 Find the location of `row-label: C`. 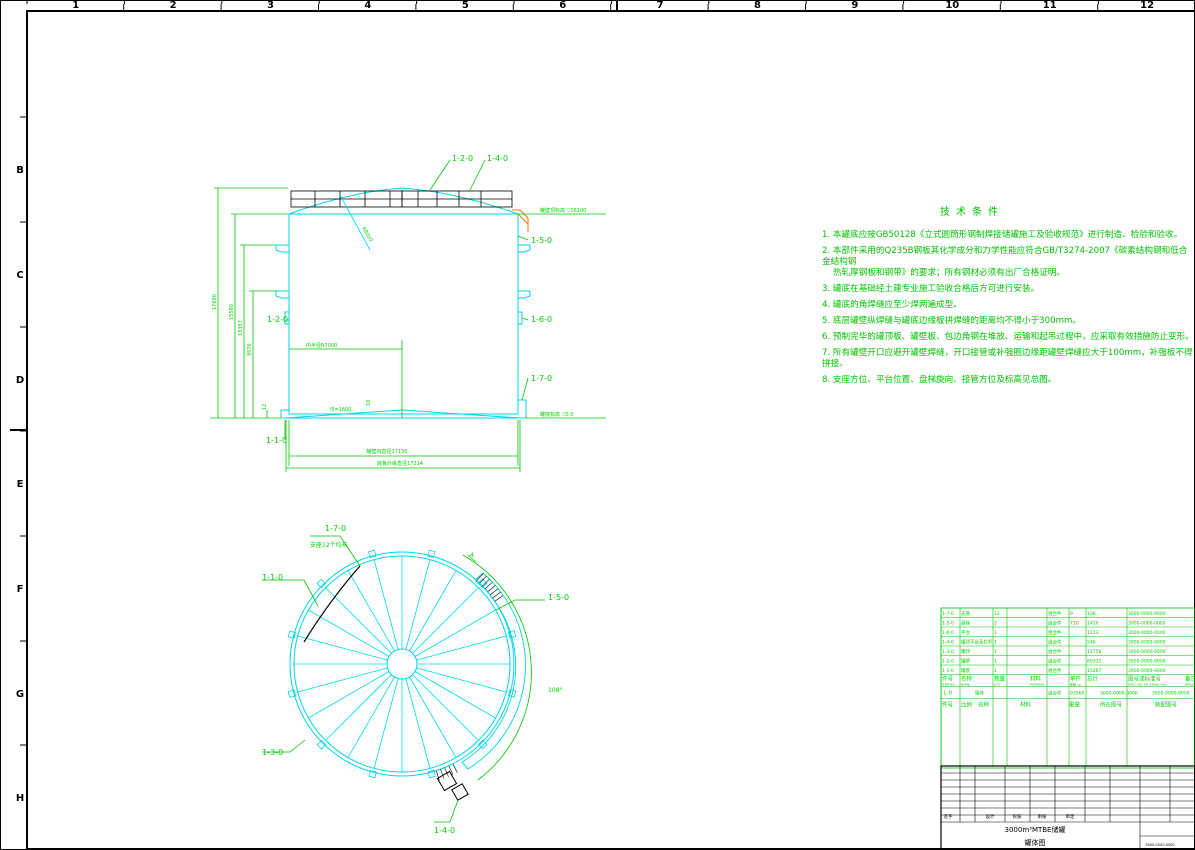

row-label: C is located at coordinates (19, 275).